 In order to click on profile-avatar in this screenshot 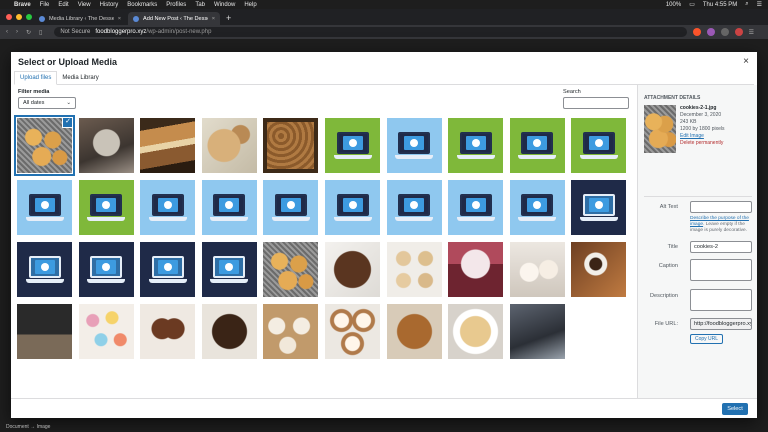, I will do `click(738, 32)`.